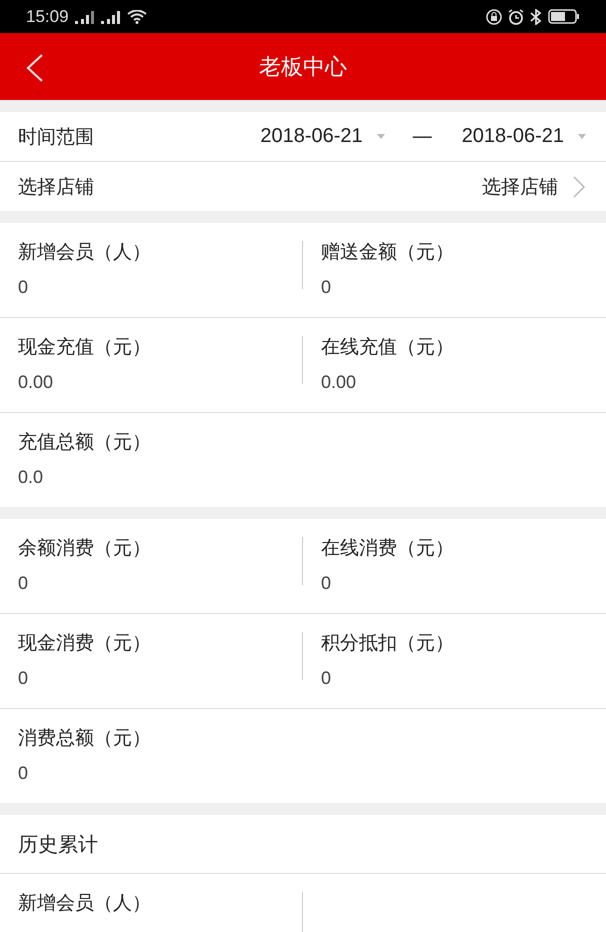 The width and height of the screenshot is (606, 932). Describe the element at coordinates (303, 68) in the screenshot. I see `page-title: 老板中心` at that location.